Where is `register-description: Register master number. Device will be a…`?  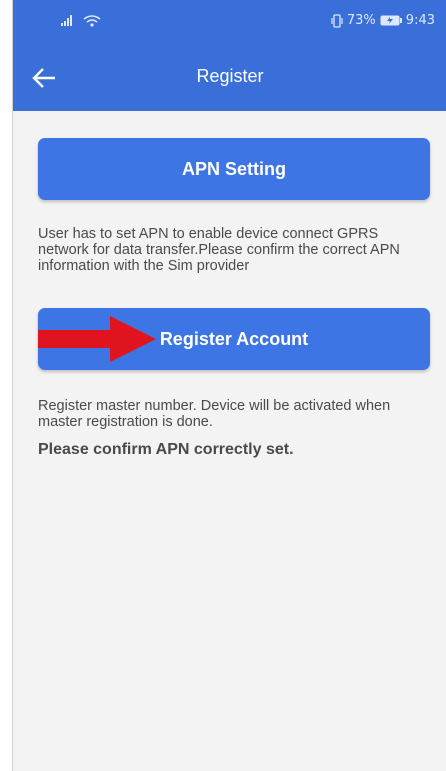 register-description: Register master number. Device will be a… is located at coordinates (214, 414).